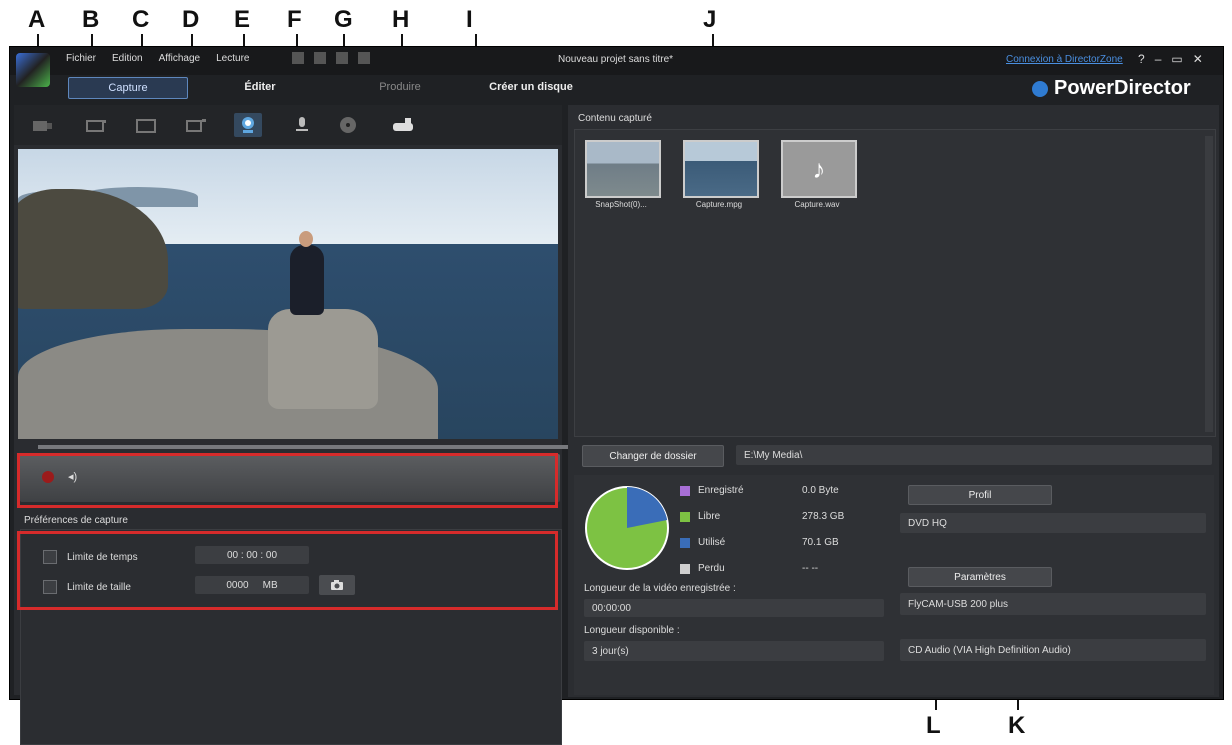 This screenshot has width=1232, height=745. What do you see at coordinates (719, 204) in the screenshot?
I see `library-item-label: Capture.mpg` at bounding box center [719, 204].